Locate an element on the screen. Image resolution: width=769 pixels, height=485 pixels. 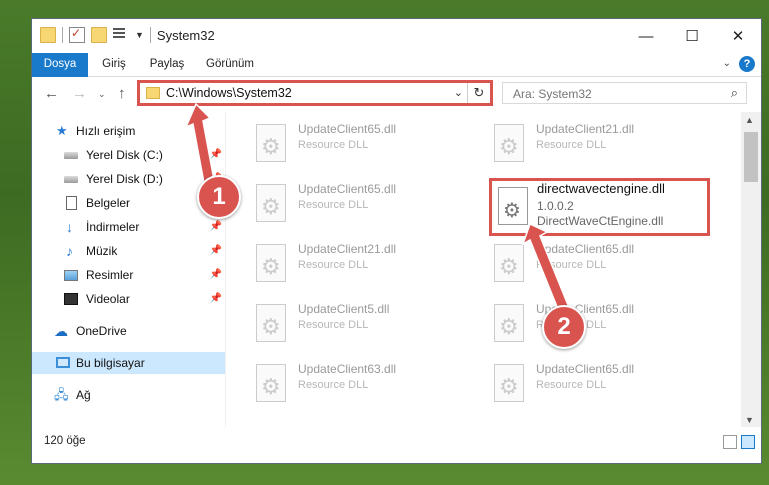
step-marker-1: 1 is located at coordinates (219, 197).